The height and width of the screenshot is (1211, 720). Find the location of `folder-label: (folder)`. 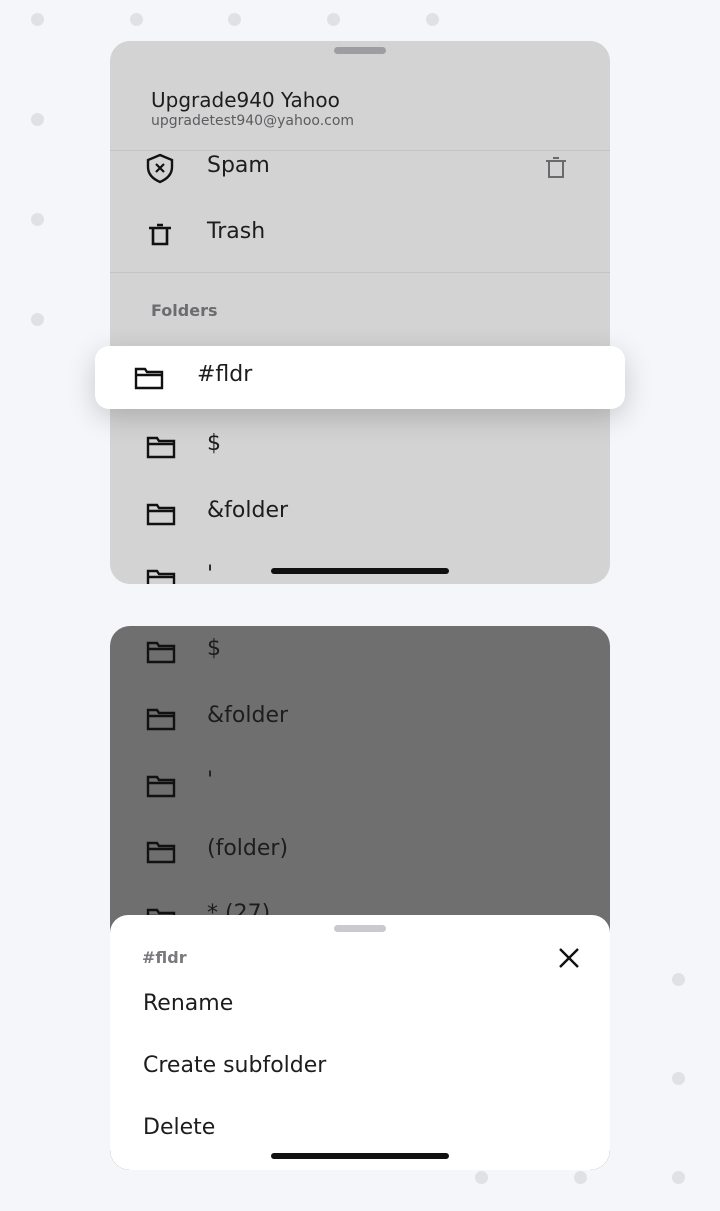

folder-label: (folder) is located at coordinates (248, 848).